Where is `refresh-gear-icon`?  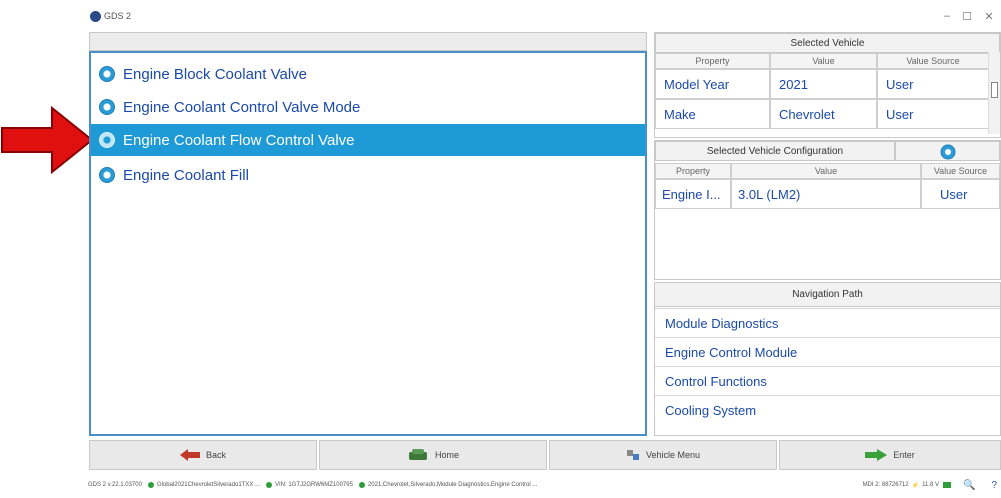
refresh-gear-icon is located at coordinates (947, 152).